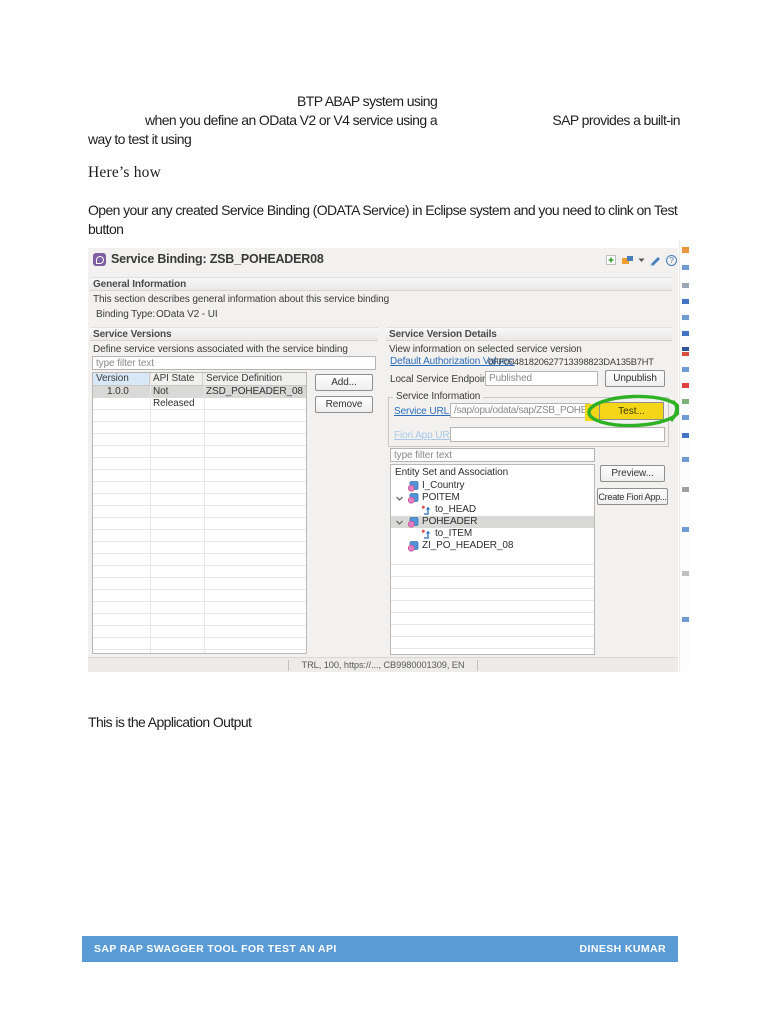 This screenshot has height=1024, width=768. What do you see at coordinates (254, 379) in the screenshot?
I see `column-header-service-definition: Service Definition` at bounding box center [254, 379].